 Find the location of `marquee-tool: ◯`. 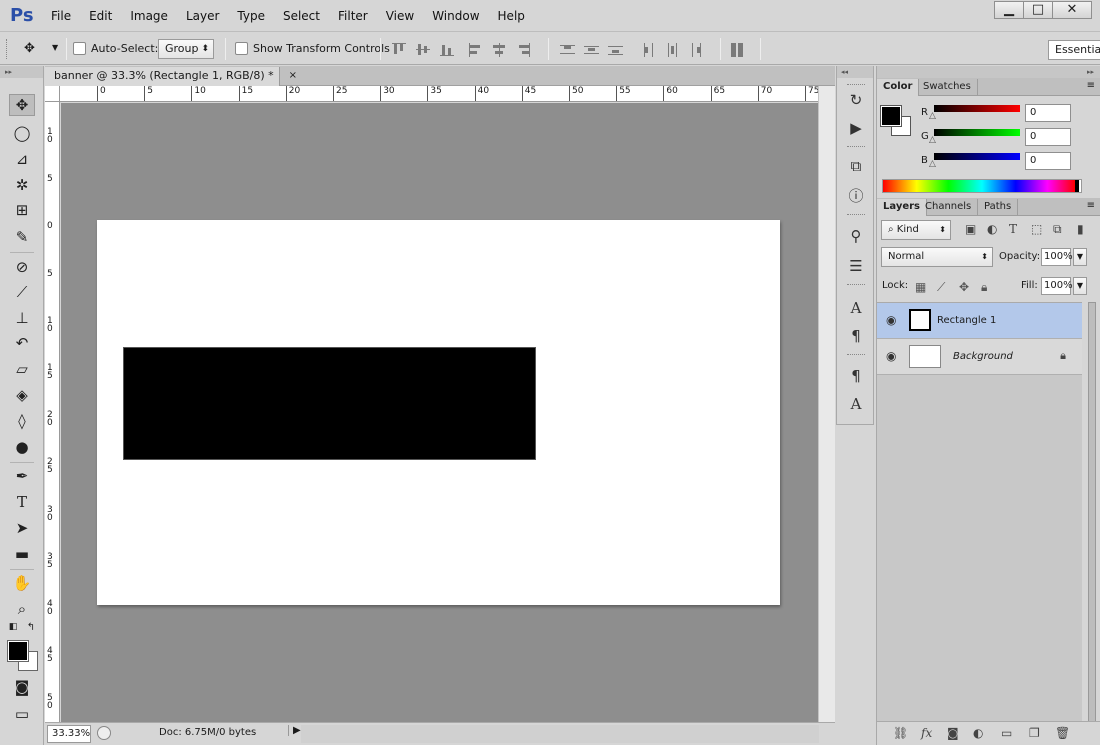

marquee-tool: ◯ is located at coordinates (22, 133).